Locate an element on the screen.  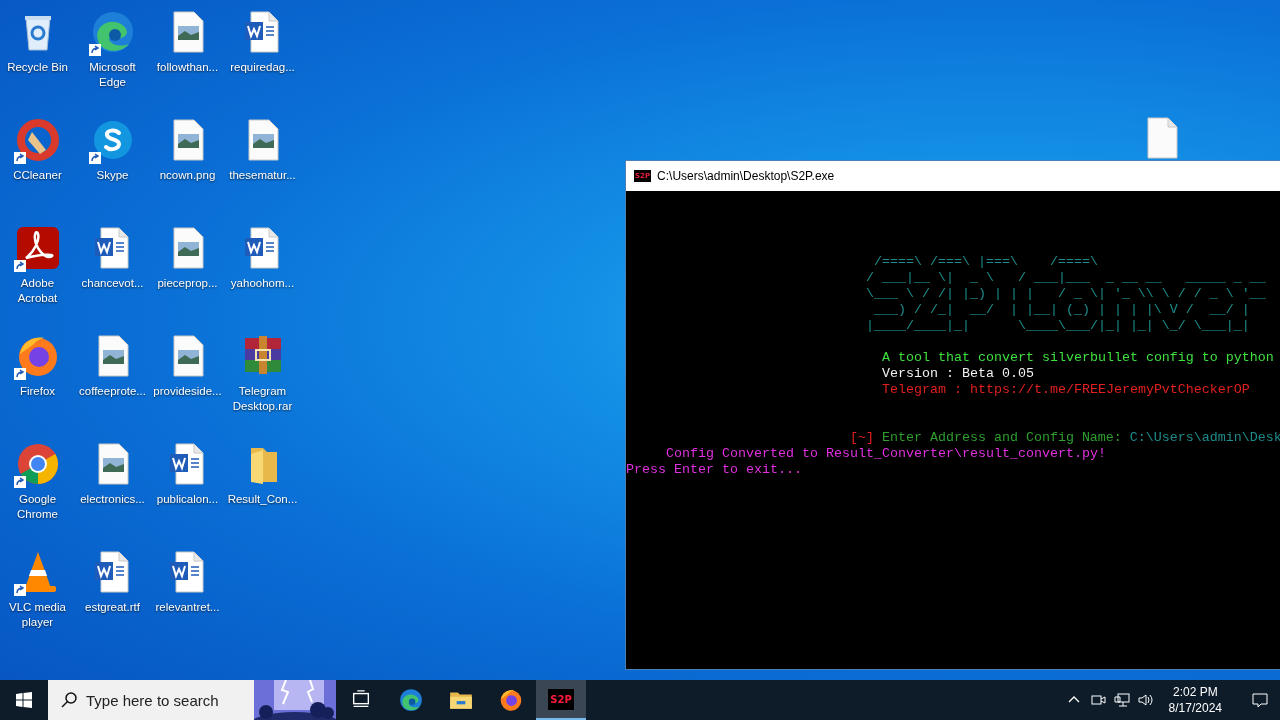
acrobat-icon is located at coordinates (37, 248).